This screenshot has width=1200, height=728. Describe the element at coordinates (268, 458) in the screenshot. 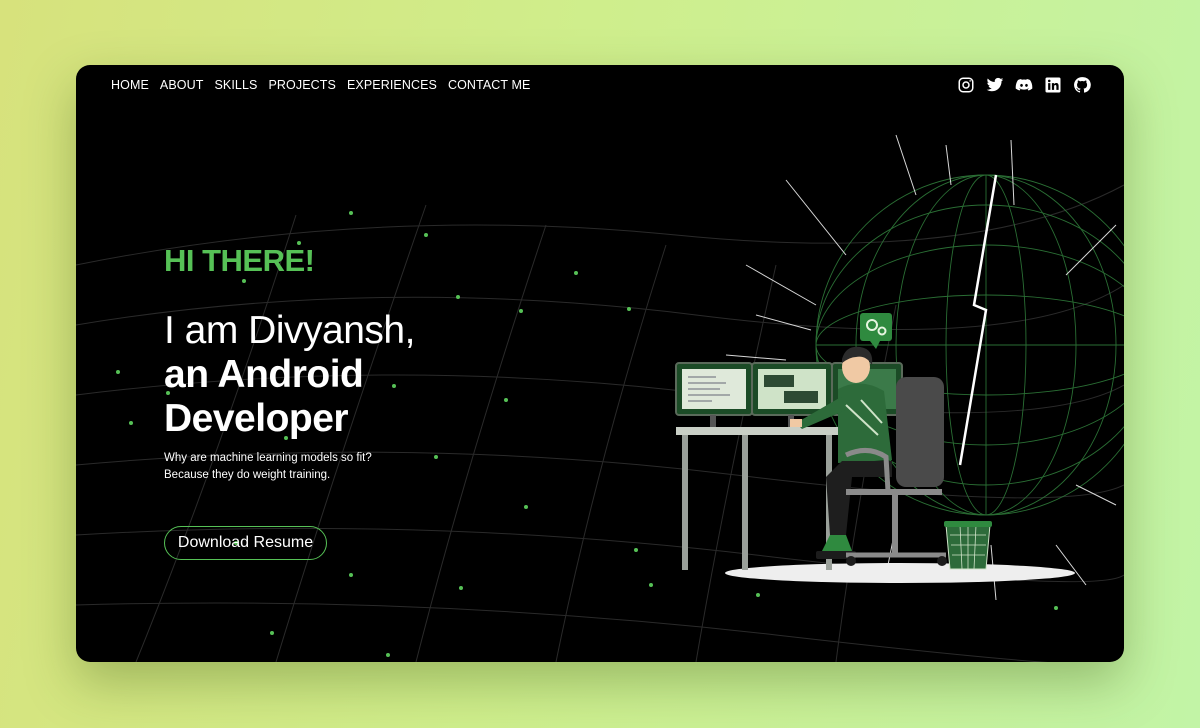

I see `hero-tagline-line1: Why are machine learning models so fit?` at that location.